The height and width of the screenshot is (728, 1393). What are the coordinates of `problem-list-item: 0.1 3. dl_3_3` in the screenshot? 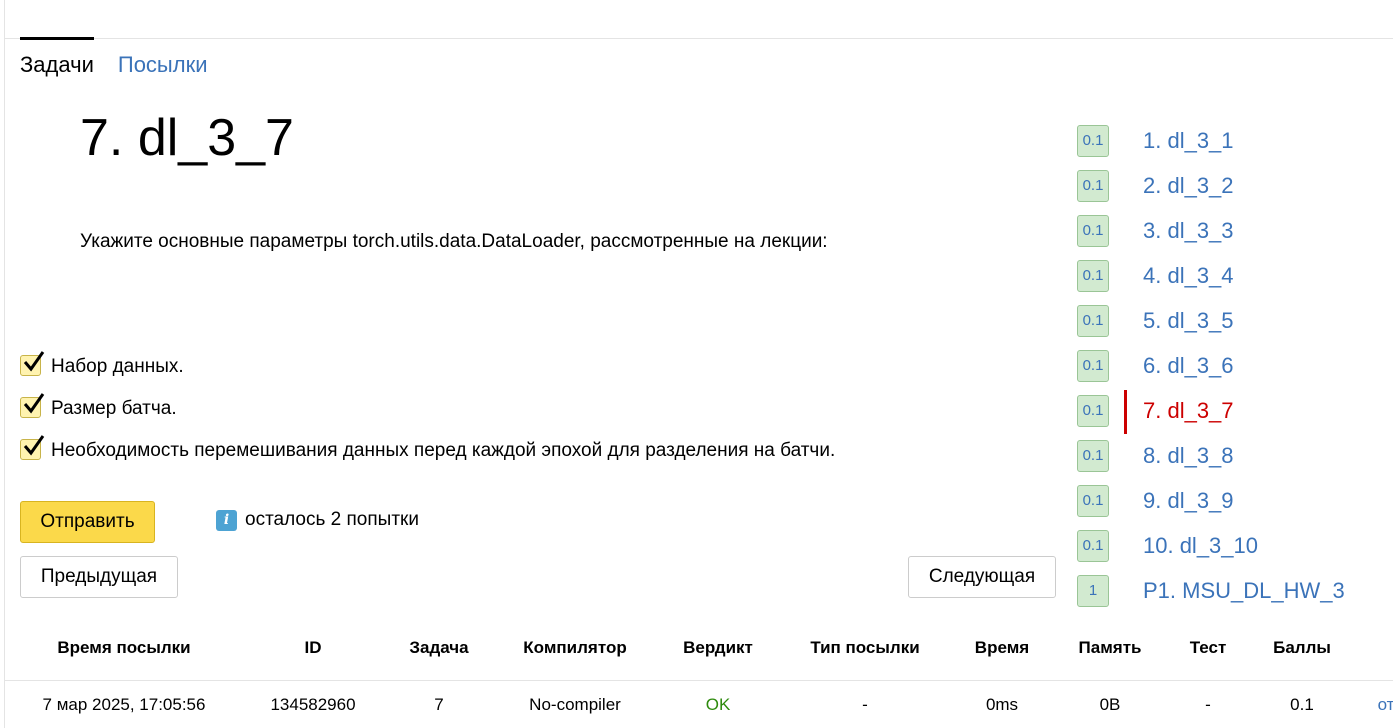 It's located at (1155, 230).